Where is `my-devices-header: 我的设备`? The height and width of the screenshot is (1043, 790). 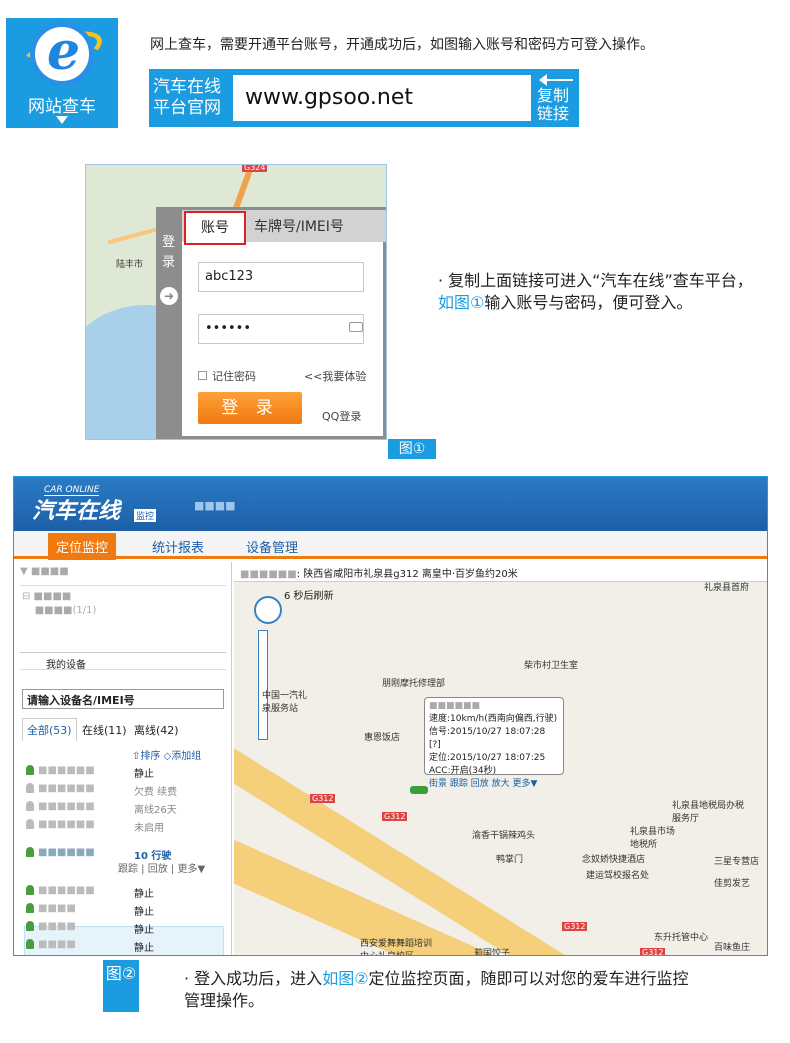
my-devices-header: 我的设备 is located at coordinates (123, 661).